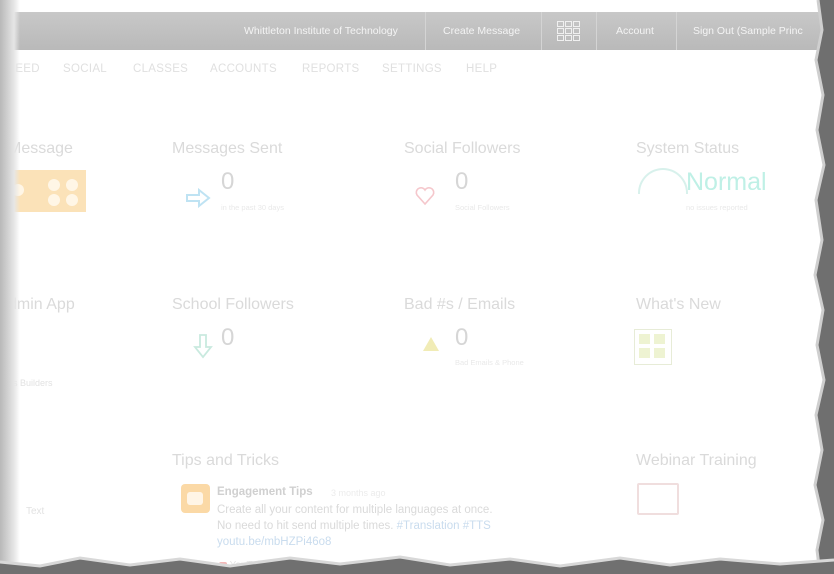 This screenshot has width=834, height=574. What do you see at coordinates (696, 460) in the screenshot?
I see `webinar-title: Webinar Training` at bounding box center [696, 460].